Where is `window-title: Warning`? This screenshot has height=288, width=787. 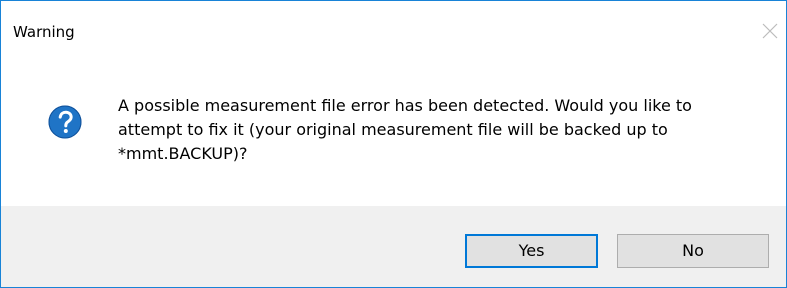 window-title: Warning is located at coordinates (44, 32).